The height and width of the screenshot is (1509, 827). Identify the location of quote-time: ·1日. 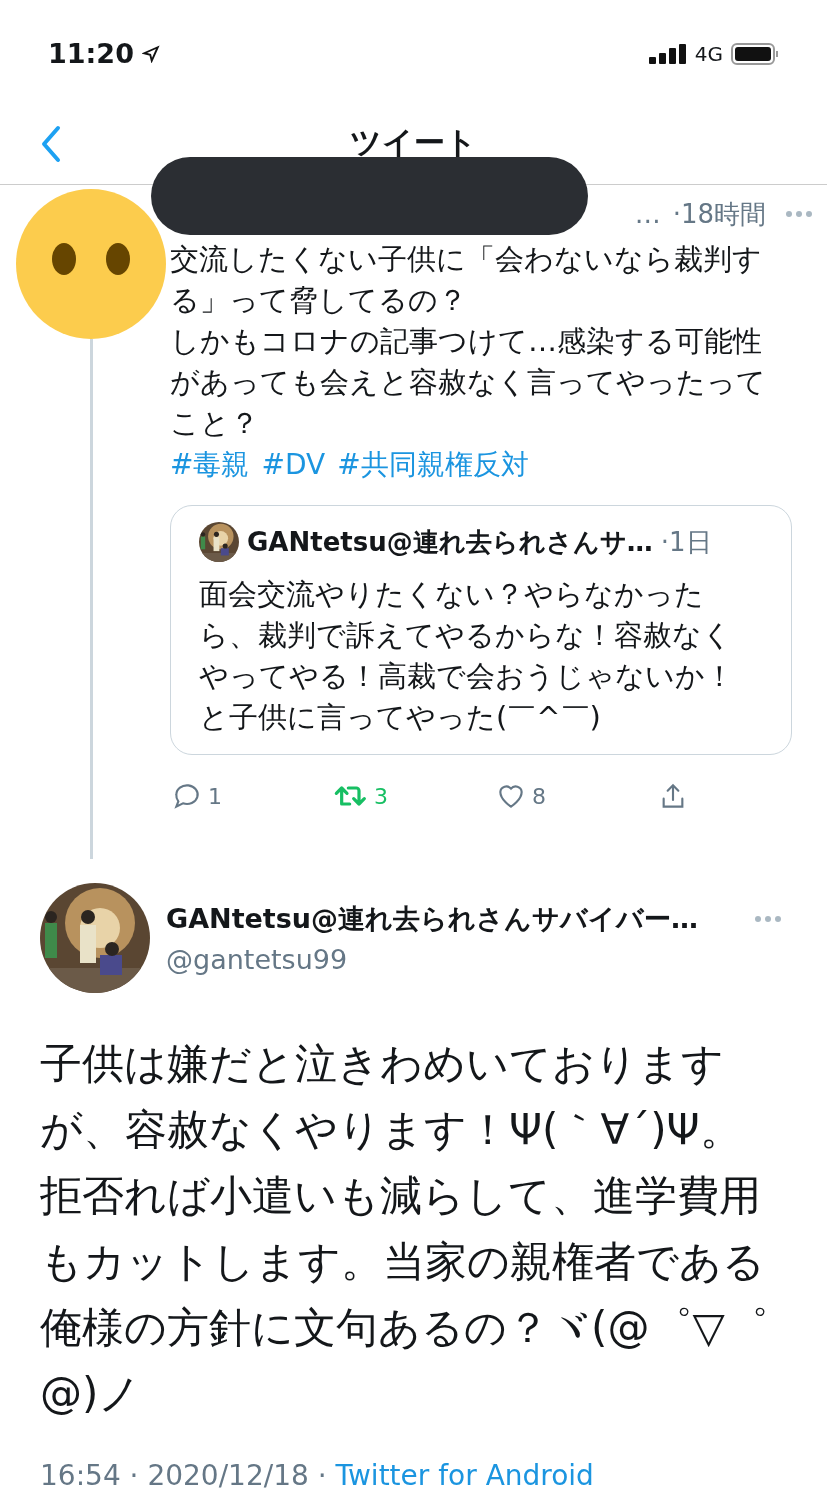
(686, 542).